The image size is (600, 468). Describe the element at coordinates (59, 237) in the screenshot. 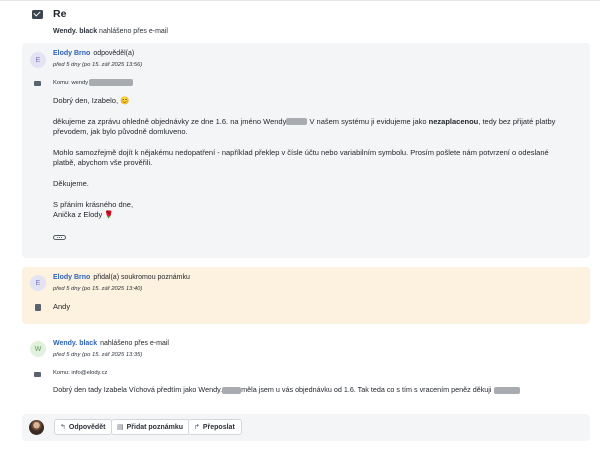

I see `show-more-button` at that location.